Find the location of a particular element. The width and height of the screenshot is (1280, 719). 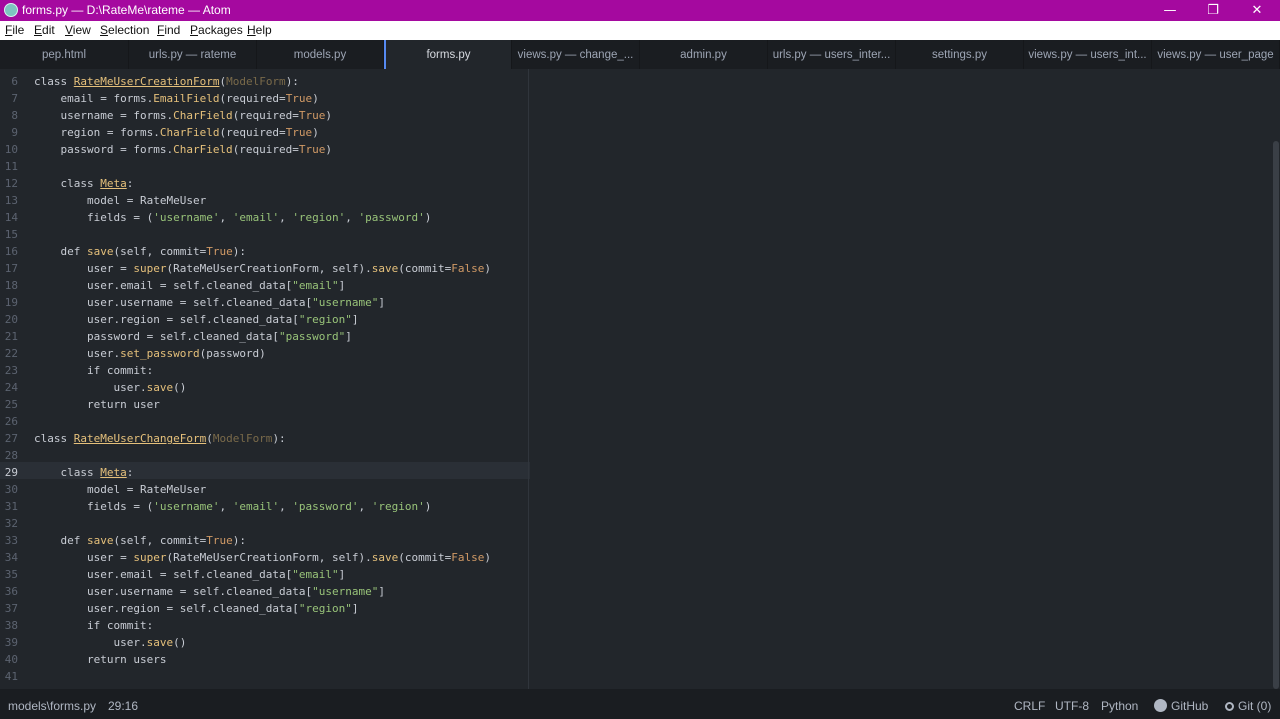

tab-models: models.py is located at coordinates (320, 54).